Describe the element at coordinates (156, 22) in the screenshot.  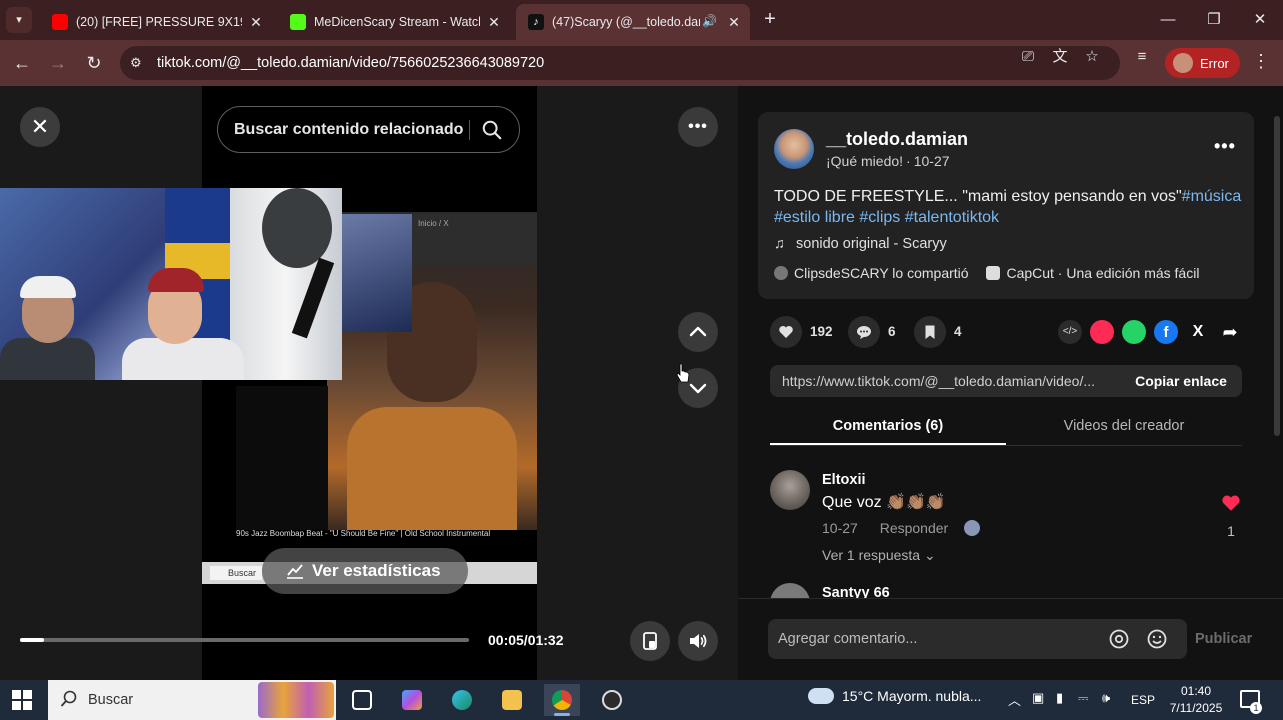
I see `browser-tab-youtube: (20) [FREE] PRESSURE 9X19 x Y ✕` at that location.